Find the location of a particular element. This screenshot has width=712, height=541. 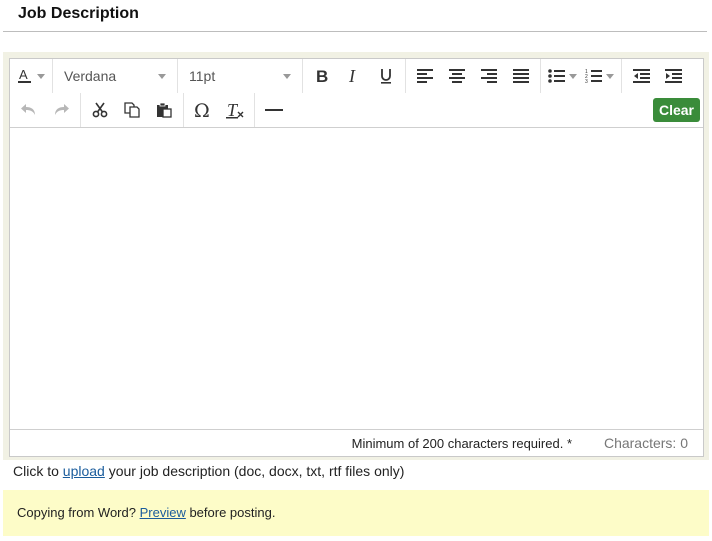

font-color-button: A is located at coordinates (31, 76).